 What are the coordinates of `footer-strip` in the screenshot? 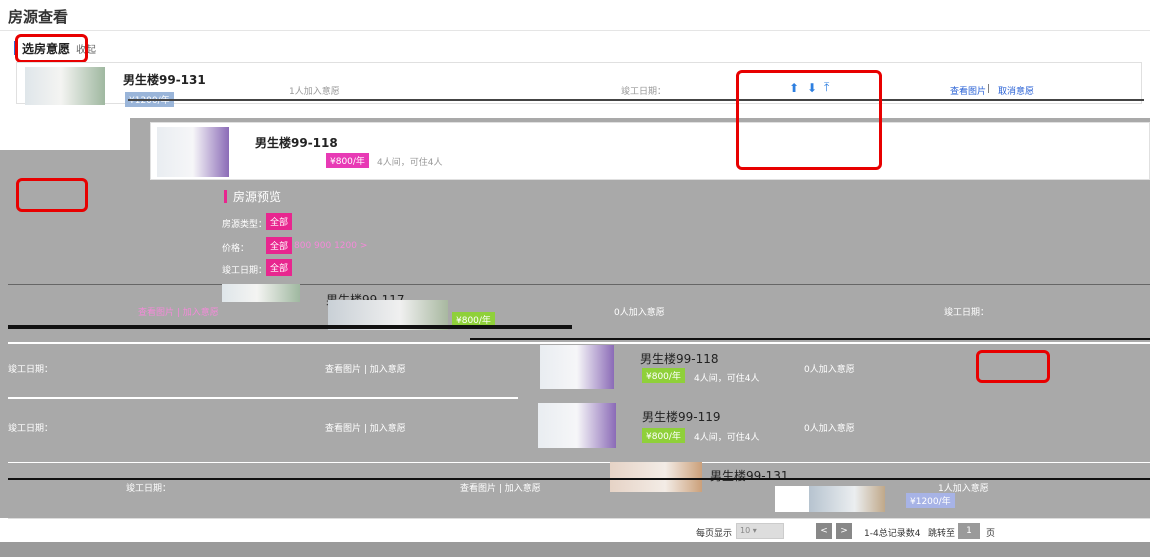 It's located at (575, 549).